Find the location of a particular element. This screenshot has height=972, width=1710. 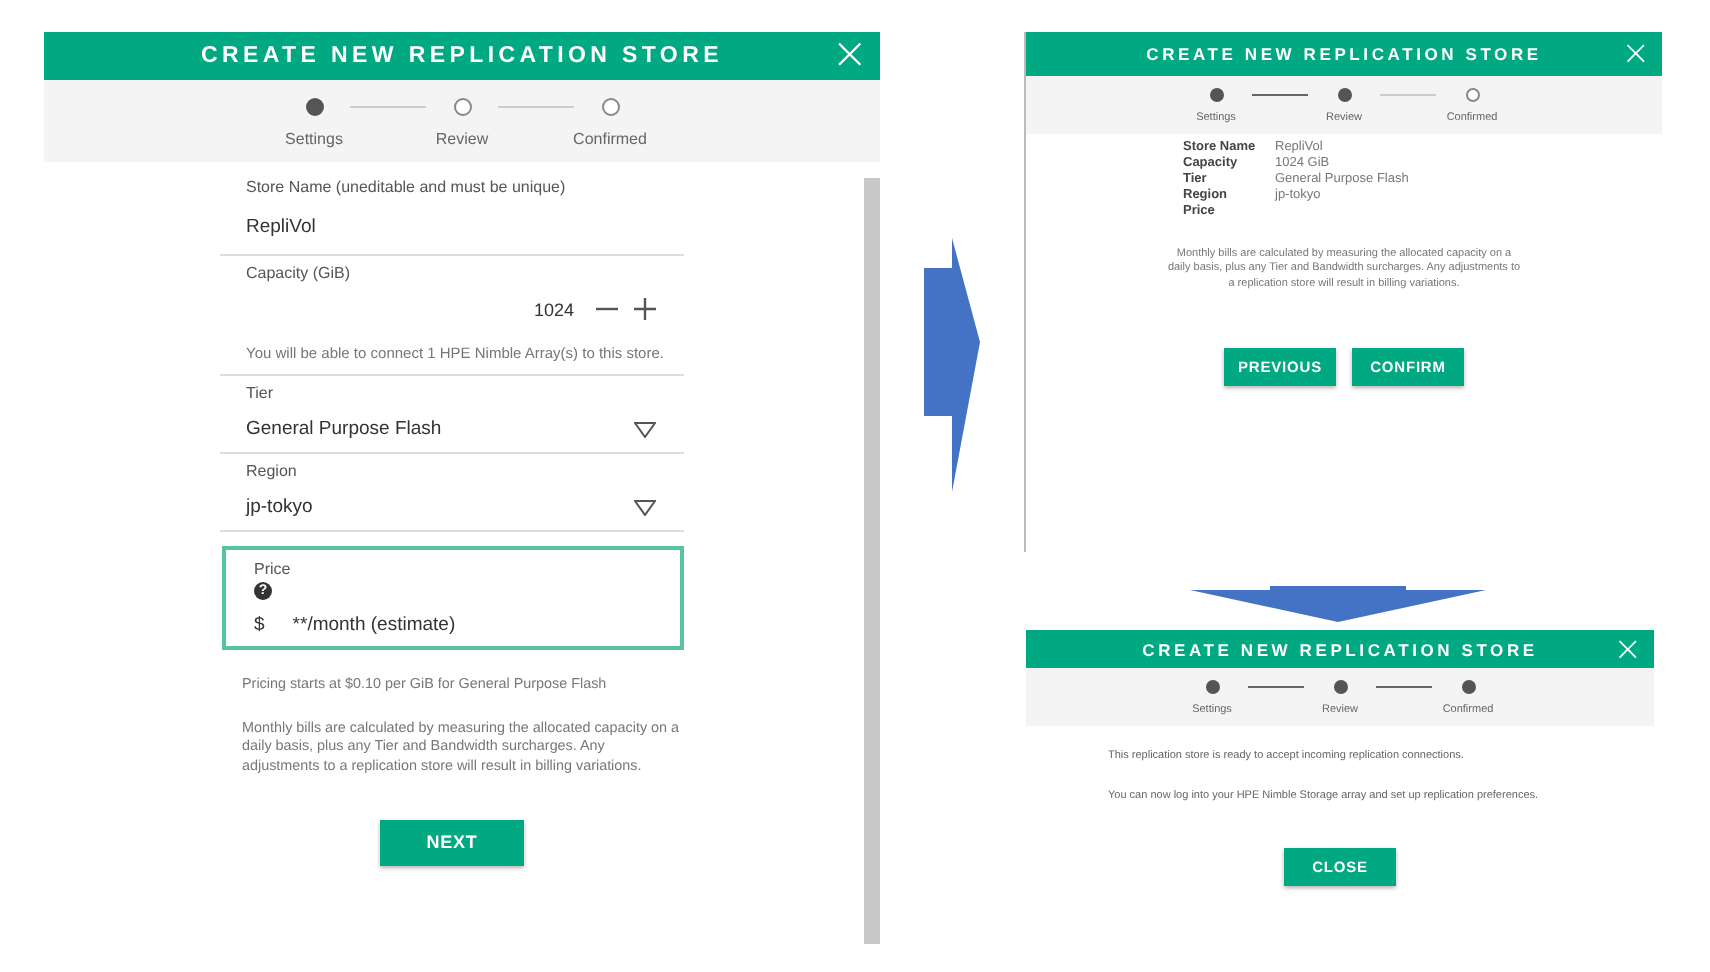

next-button: NEXT is located at coordinates (452, 842).